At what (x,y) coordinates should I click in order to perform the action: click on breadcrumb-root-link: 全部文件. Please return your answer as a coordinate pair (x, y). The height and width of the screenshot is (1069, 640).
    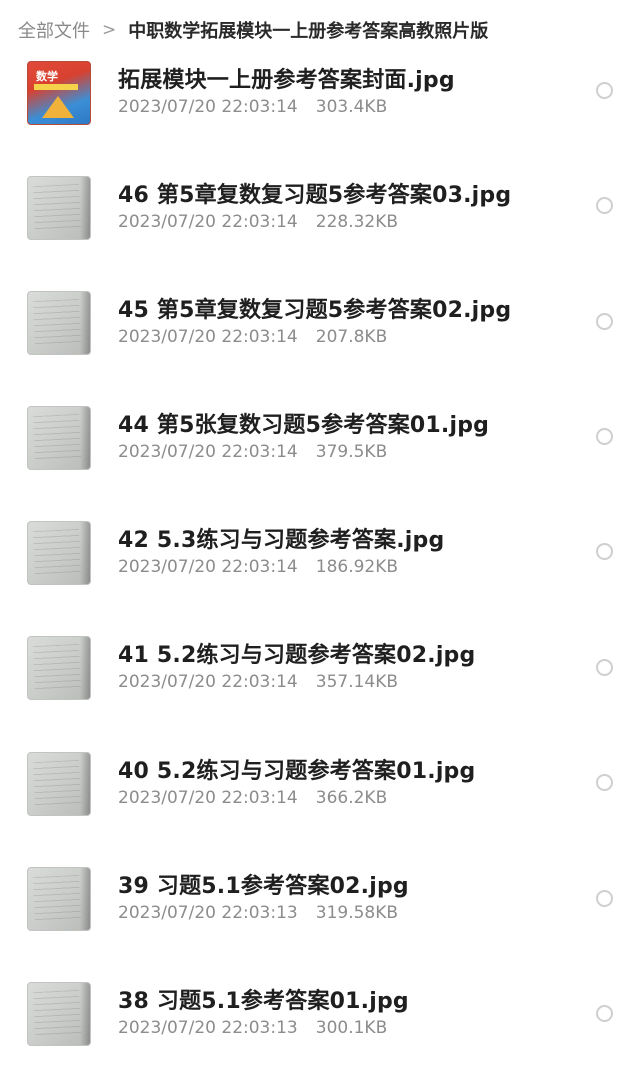
    Looking at the image, I should click on (54, 30).